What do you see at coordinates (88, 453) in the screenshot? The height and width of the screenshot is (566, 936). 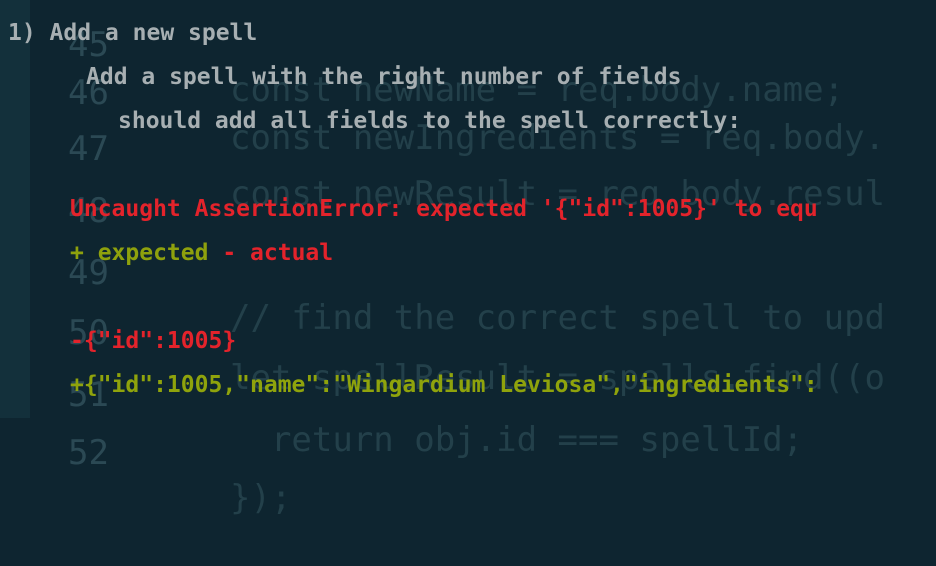 I see `line-number: 52` at bounding box center [88, 453].